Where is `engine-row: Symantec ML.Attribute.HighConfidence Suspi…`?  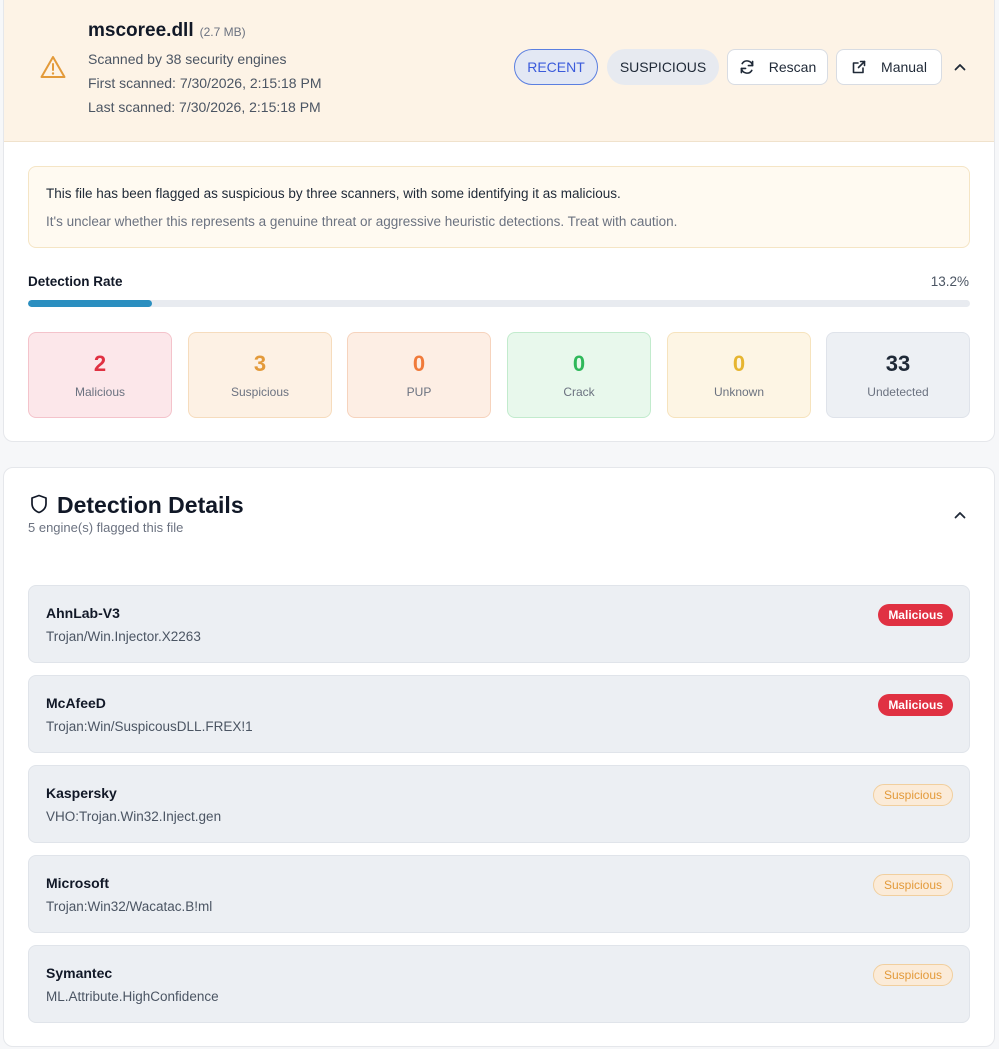
engine-row: Symantec ML.Attribute.HighConfidence Suspi… is located at coordinates (499, 984).